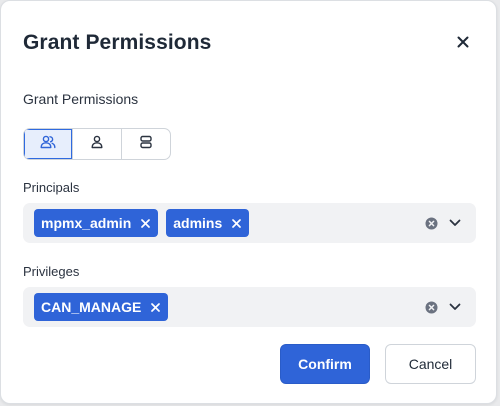  I want to click on users-icon, so click(48, 144).